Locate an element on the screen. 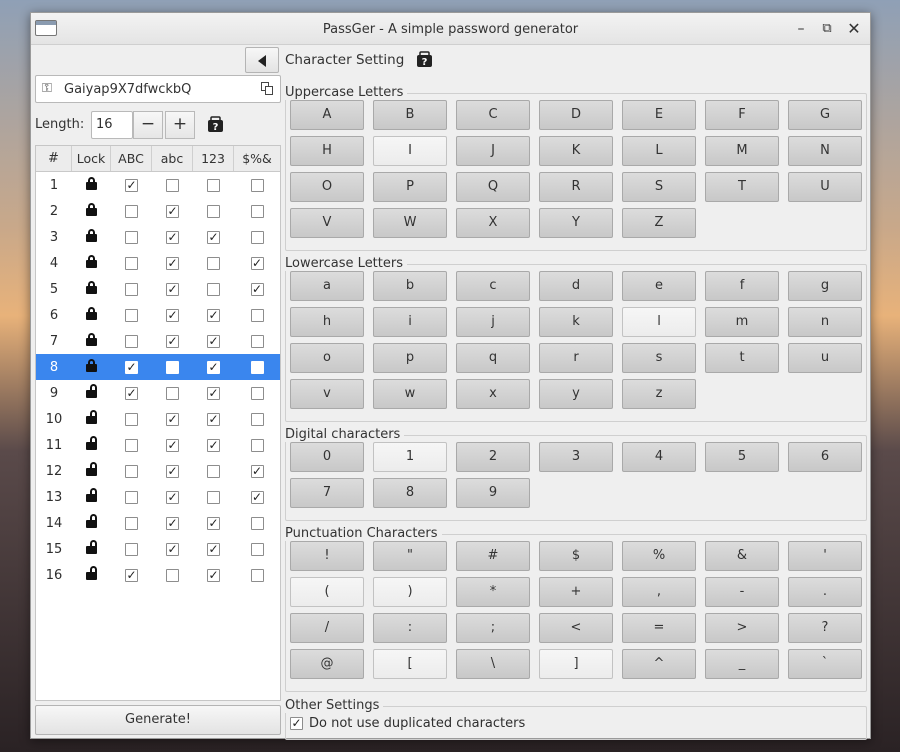 The image size is (900, 752). length-increment-button: + is located at coordinates (180, 125).